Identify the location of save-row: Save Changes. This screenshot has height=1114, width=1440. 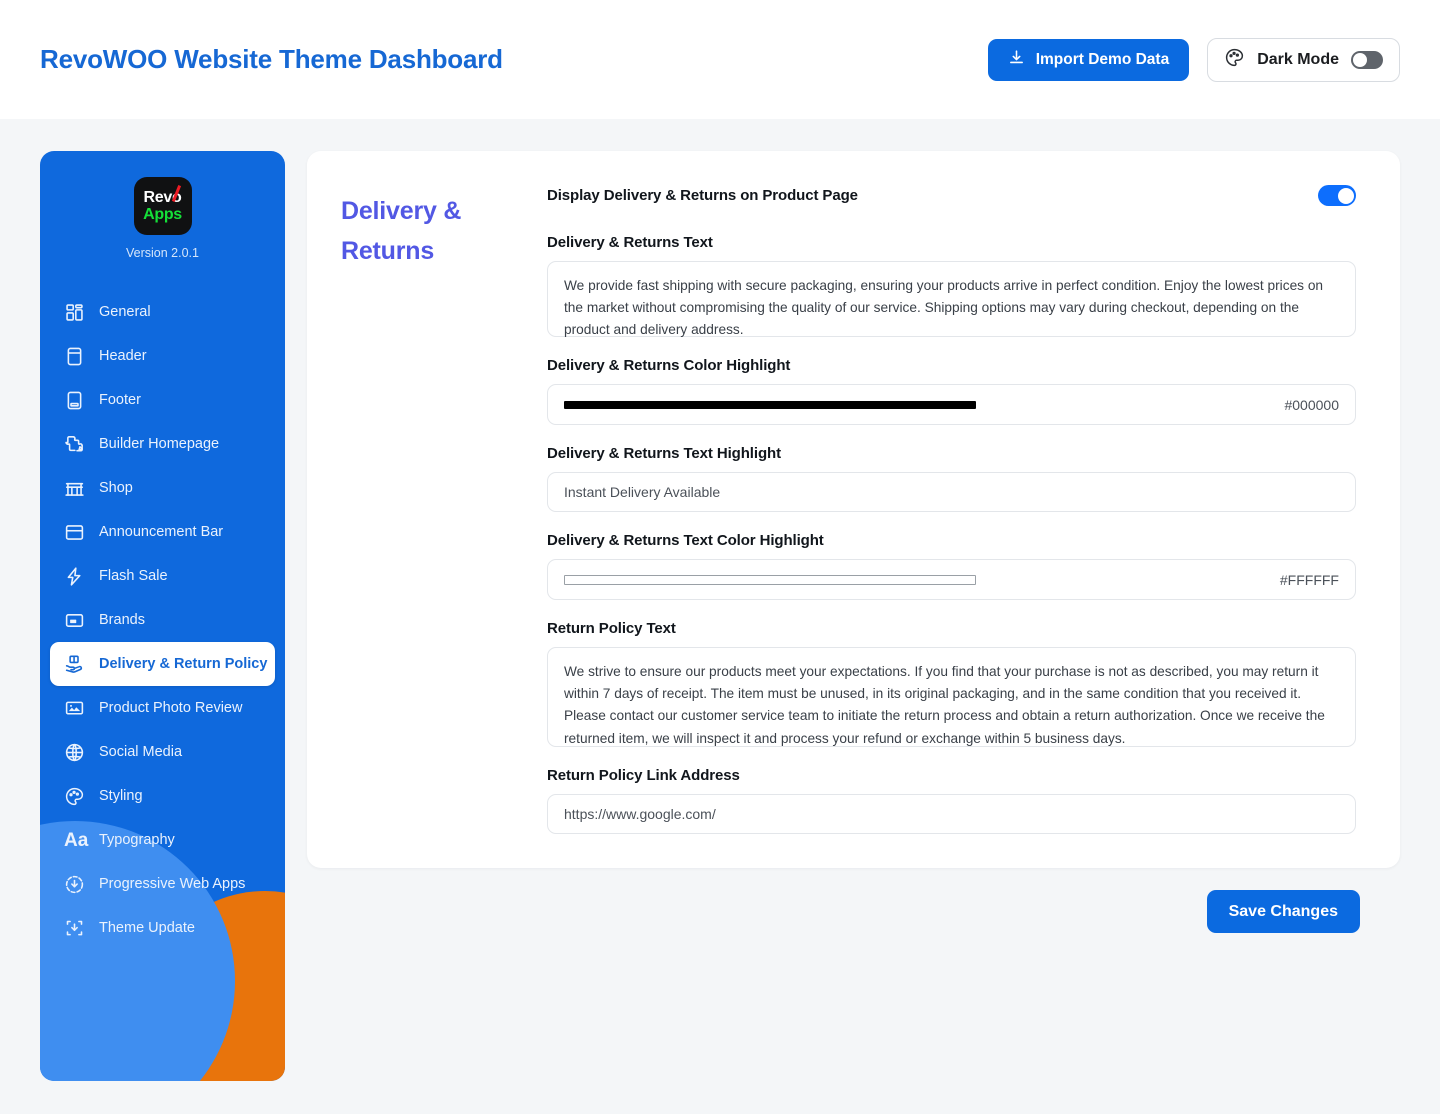
(853, 900).